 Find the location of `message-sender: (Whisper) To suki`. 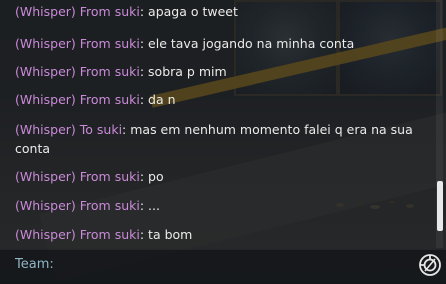

message-sender: (Whisper) To suki is located at coordinates (69, 129).